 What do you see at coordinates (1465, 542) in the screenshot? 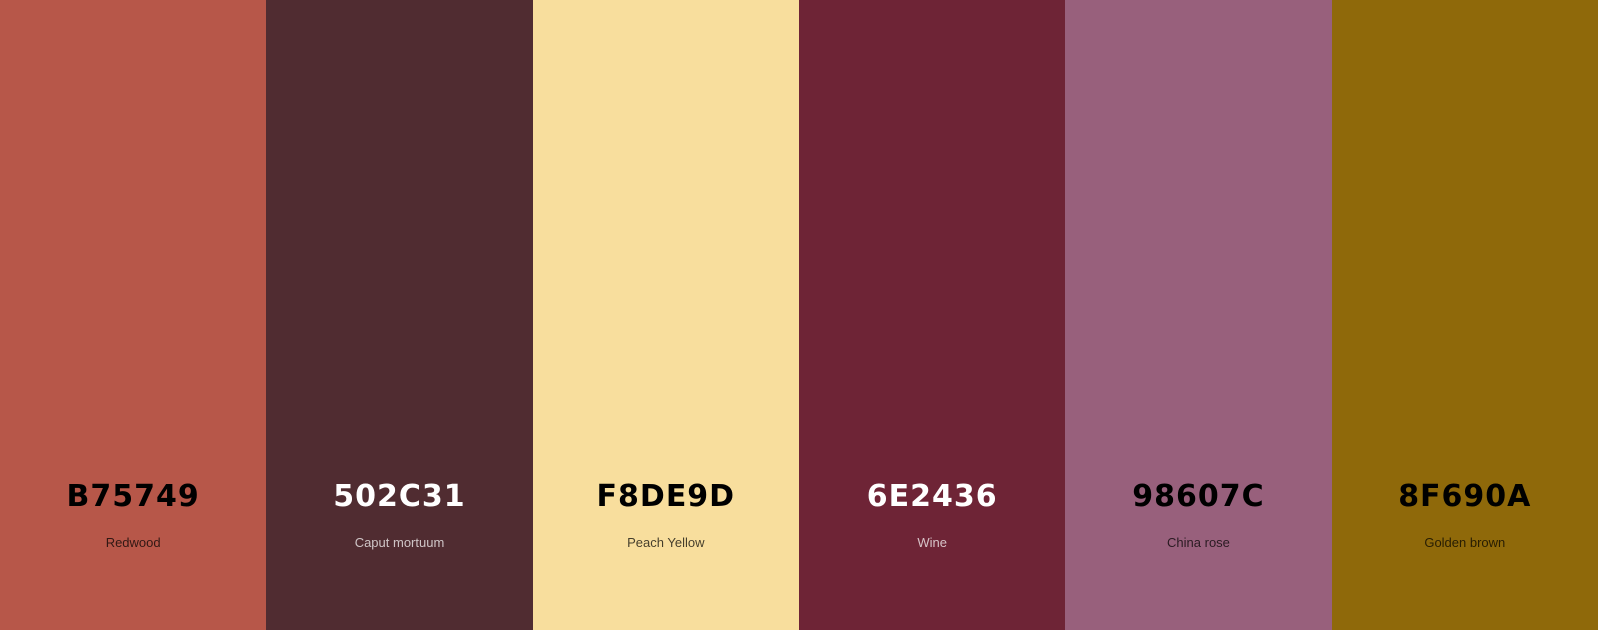
I see `swatch-color-name: Golden brown` at bounding box center [1465, 542].